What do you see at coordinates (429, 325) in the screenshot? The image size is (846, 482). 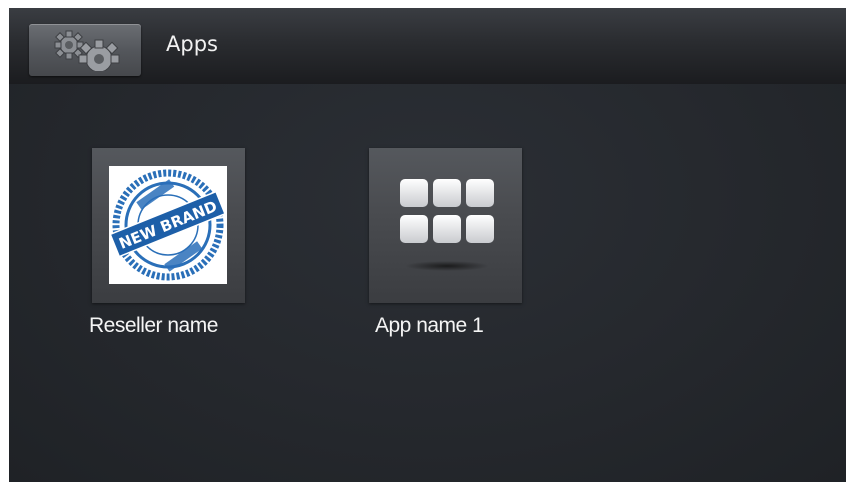 I see `app-label: App name 1` at bounding box center [429, 325].